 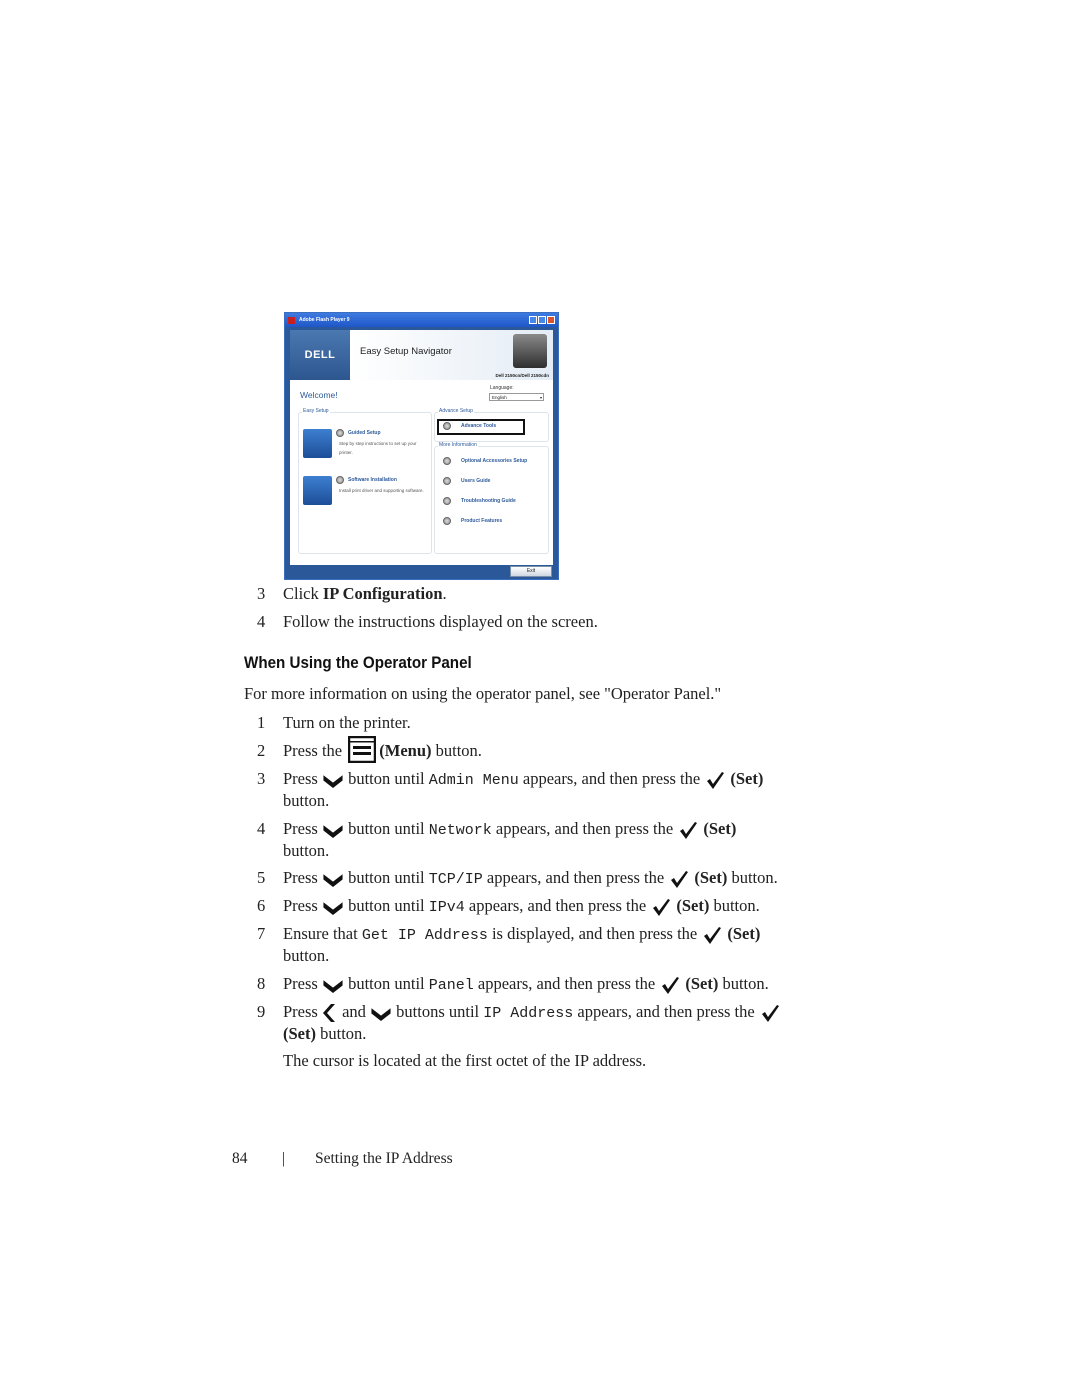 I want to click on welcome-text: Welcome!, so click(x=319, y=395).